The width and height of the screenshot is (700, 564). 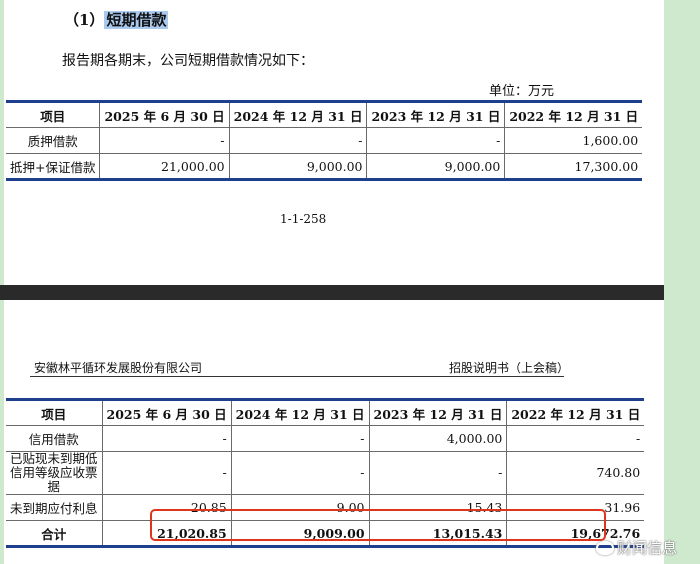 I want to click on cell-value: 4,000.00, so click(x=437, y=438).